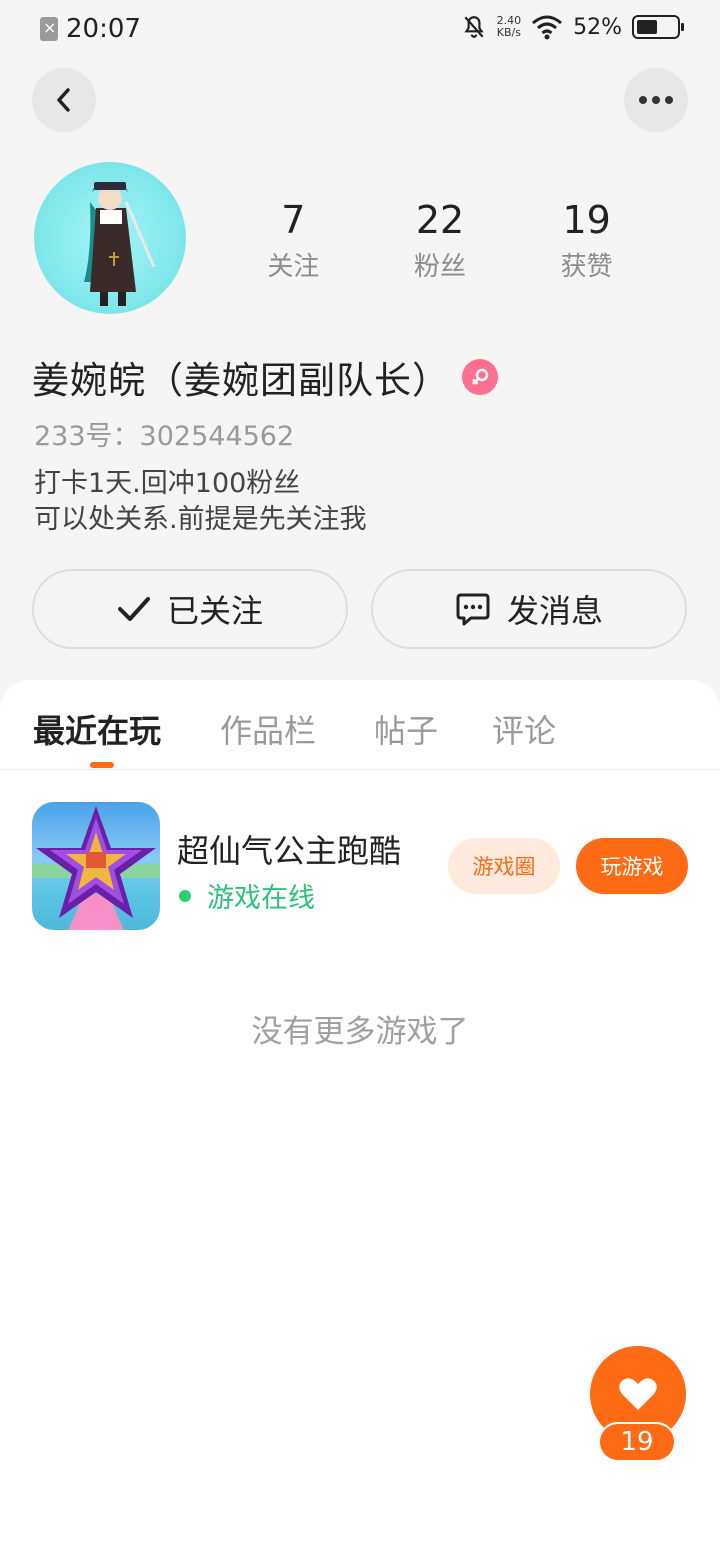 The height and width of the screenshot is (1544, 720). I want to click on avatar, so click(110, 238).